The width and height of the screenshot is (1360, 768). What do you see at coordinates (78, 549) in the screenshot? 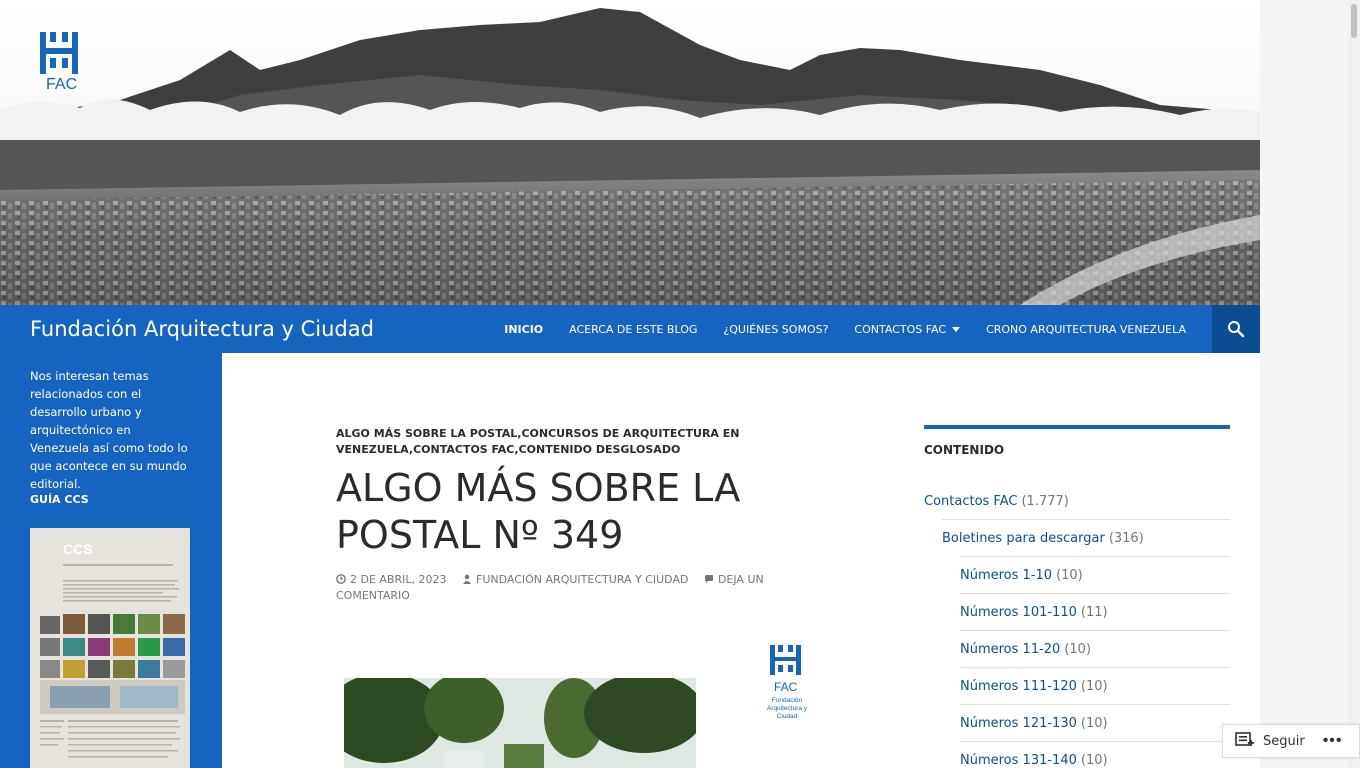
I see `guide-thumb-heading: CCS` at bounding box center [78, 549].